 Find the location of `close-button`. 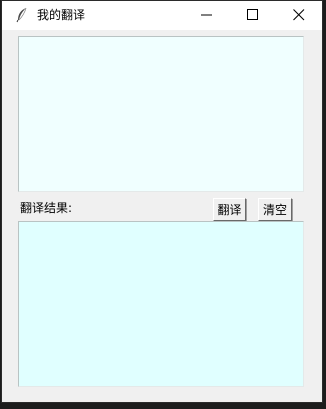

close-button is located at coordinates (299, 15).